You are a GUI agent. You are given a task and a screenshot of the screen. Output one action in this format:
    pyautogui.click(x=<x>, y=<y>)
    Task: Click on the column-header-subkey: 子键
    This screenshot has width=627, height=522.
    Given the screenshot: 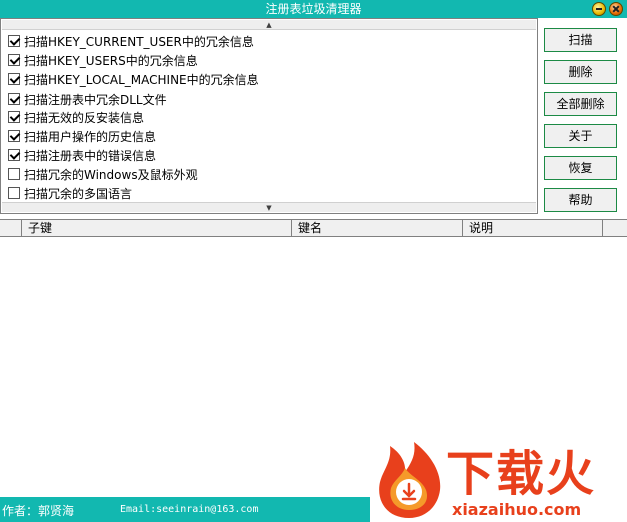 What is the action you would take?
    pyautogui.click(x=157, y=228)
    